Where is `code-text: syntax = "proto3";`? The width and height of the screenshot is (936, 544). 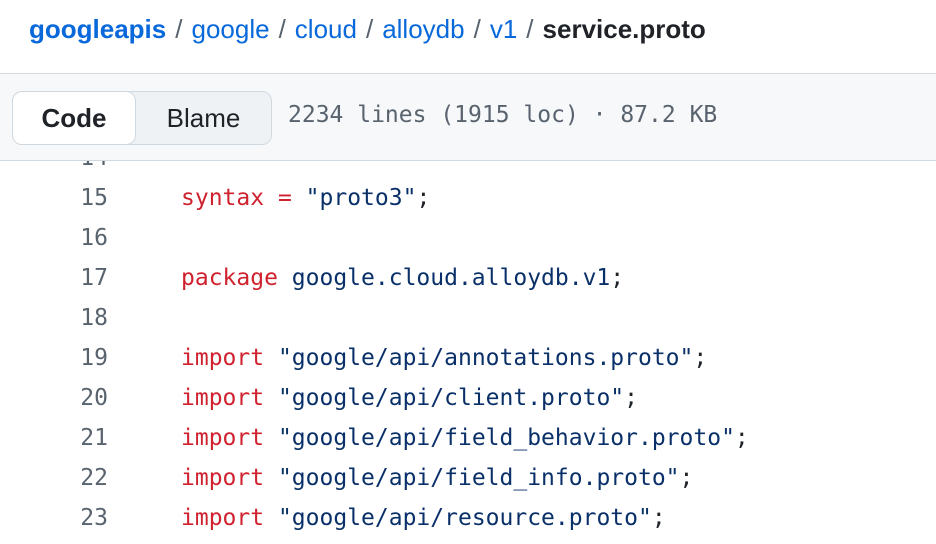
code-text: syntax = "proto3"; is located at coordinates (305, 198).